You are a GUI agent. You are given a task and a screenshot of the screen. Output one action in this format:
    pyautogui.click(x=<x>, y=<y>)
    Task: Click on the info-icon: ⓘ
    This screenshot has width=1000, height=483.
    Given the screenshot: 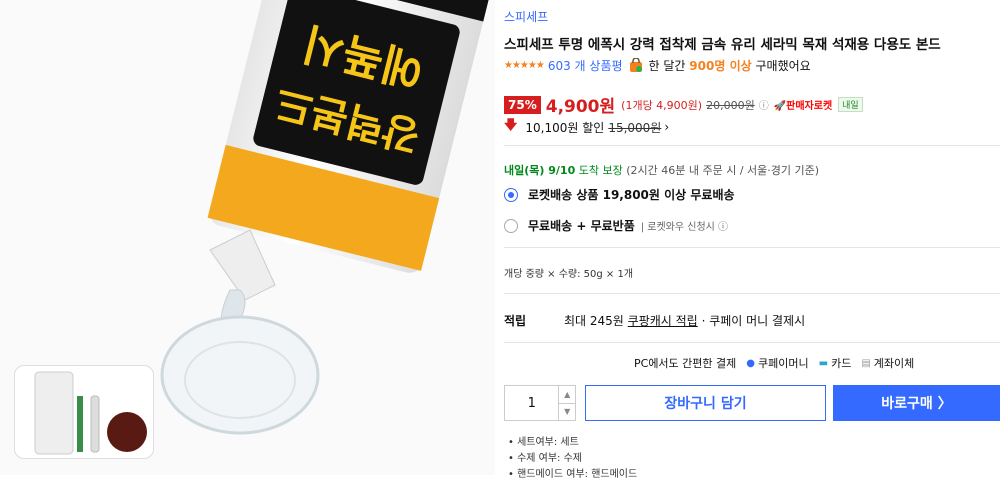 What is the action you would take?
    pyautogui.click(x=764, y=104)
    